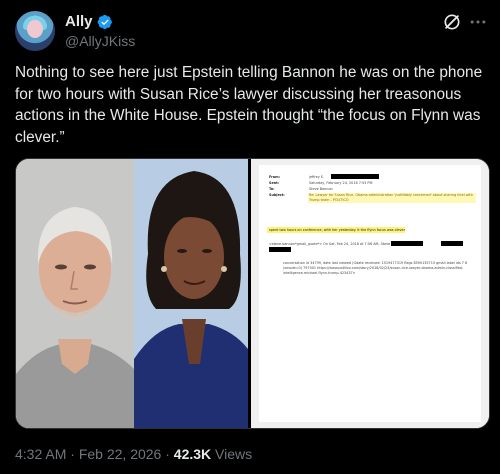  Describe the element at coordinates (321, 189) in the screenshot. I see `doc-to-value: Steve Bannon` at that location.